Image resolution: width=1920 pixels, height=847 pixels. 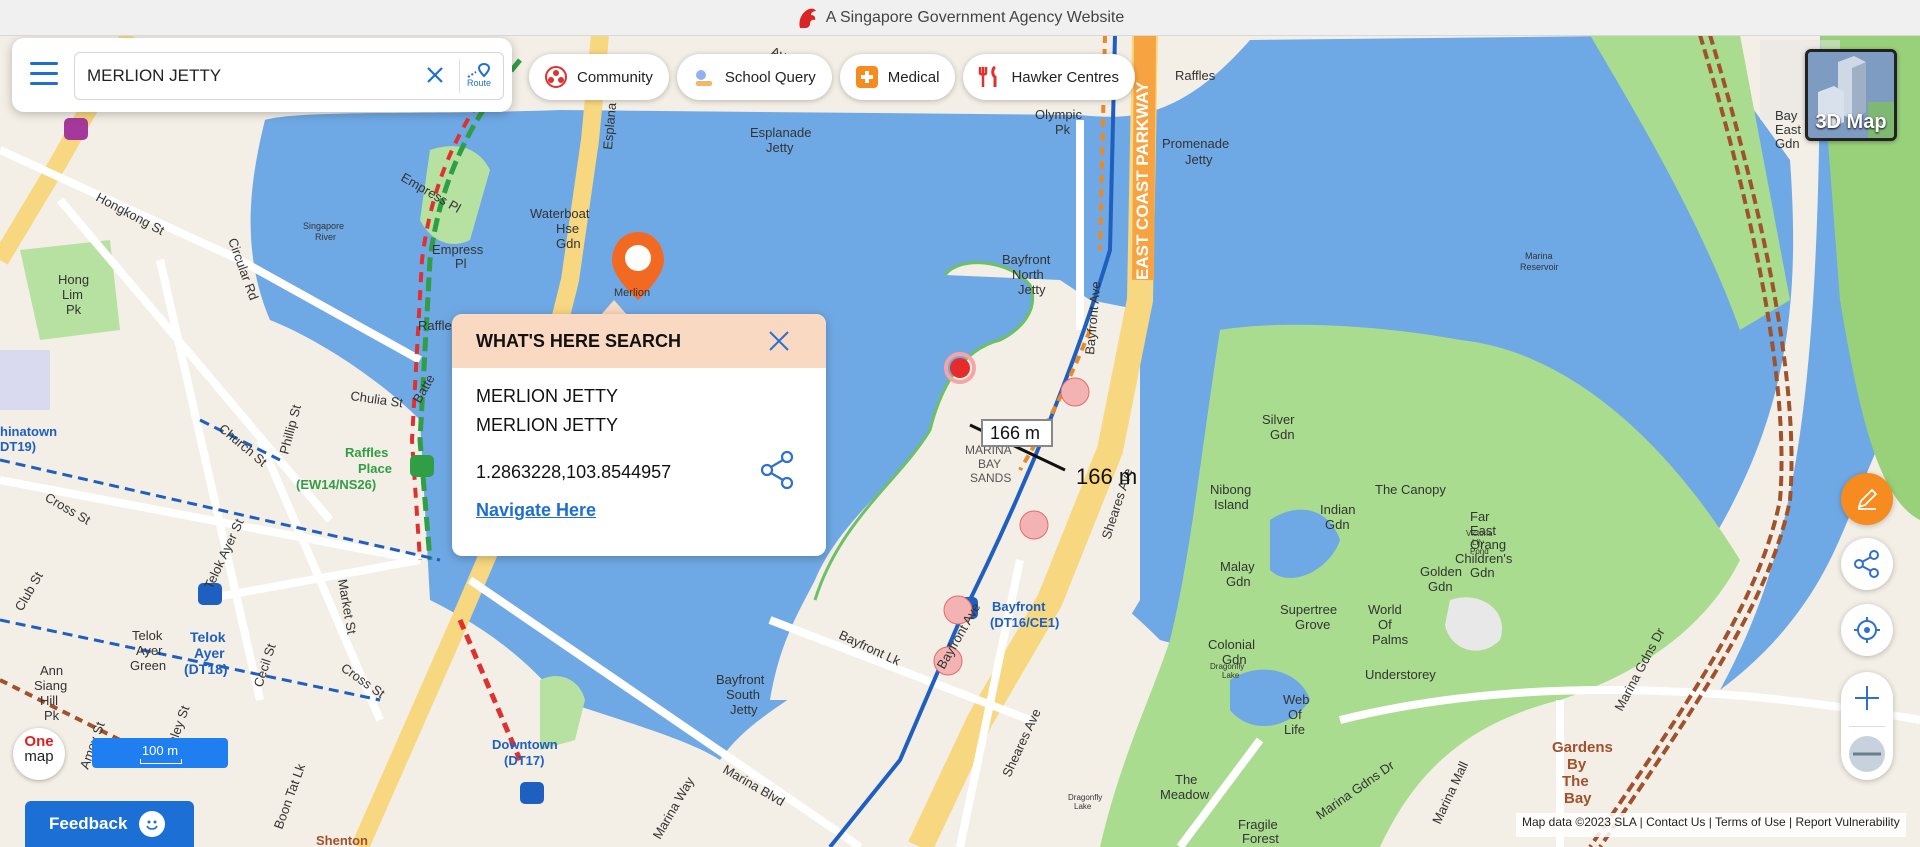 I want to click on map-label: Raffles, so click(x=1195, y=75).